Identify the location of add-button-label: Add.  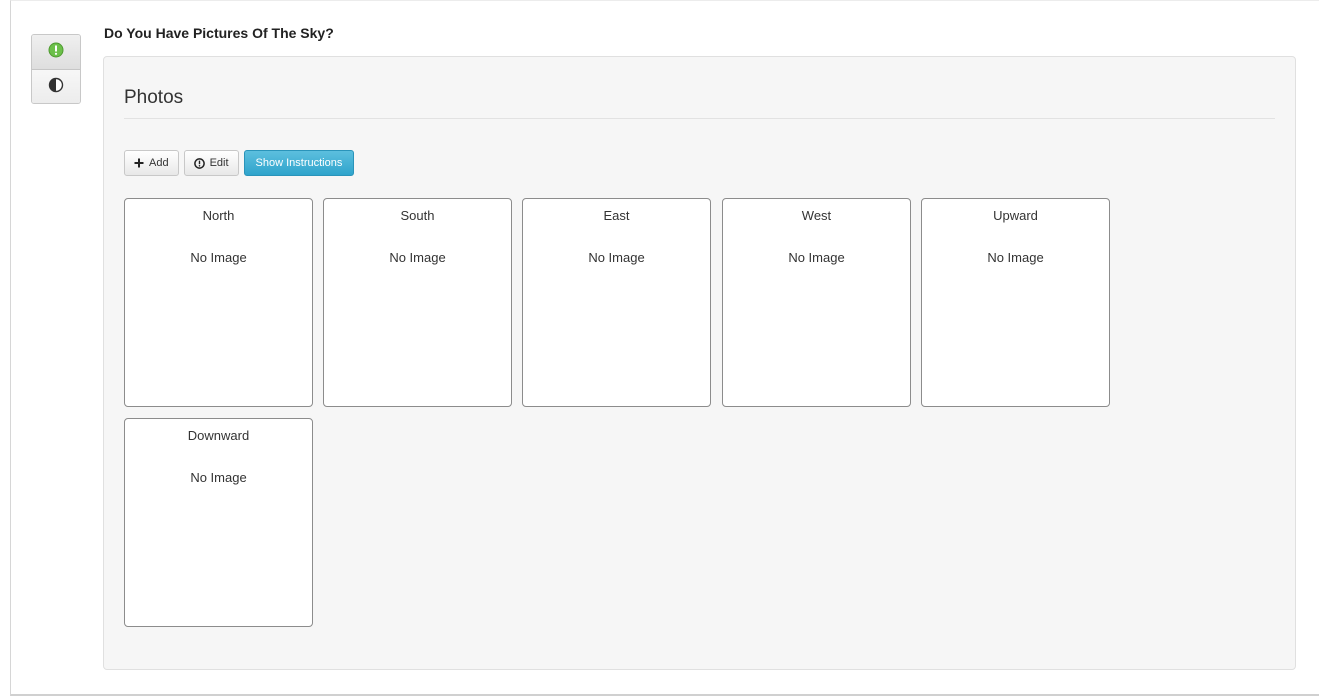
(159, 163).